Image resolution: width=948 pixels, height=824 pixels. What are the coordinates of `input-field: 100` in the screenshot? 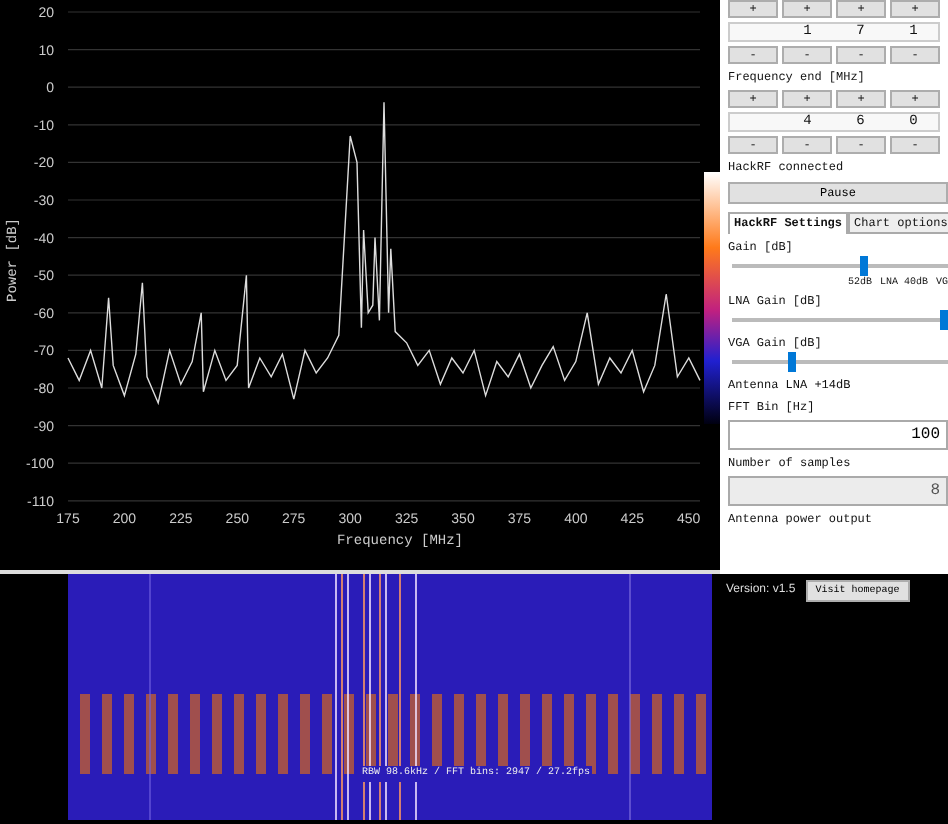 It's located at (838, 435).